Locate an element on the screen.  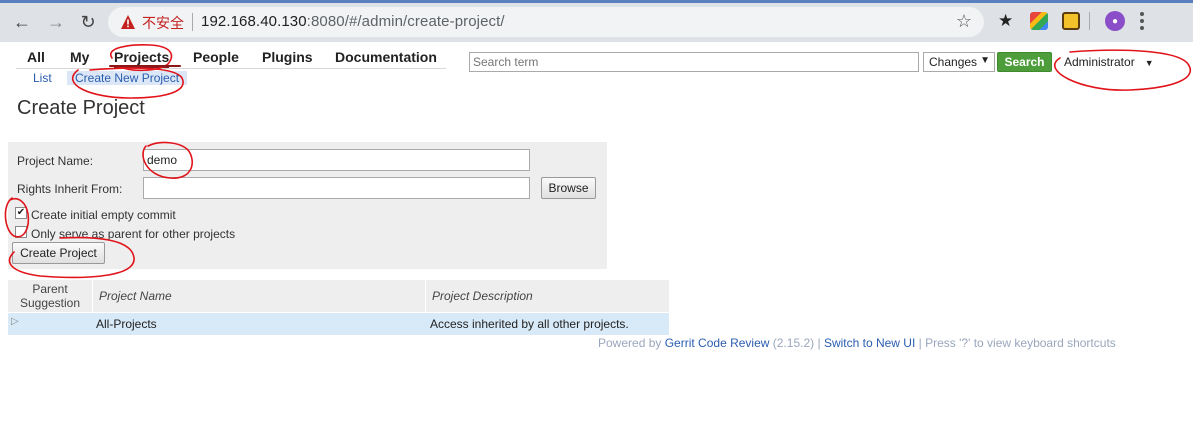
browser-menu-icon is located at coordinates (1142, 22).